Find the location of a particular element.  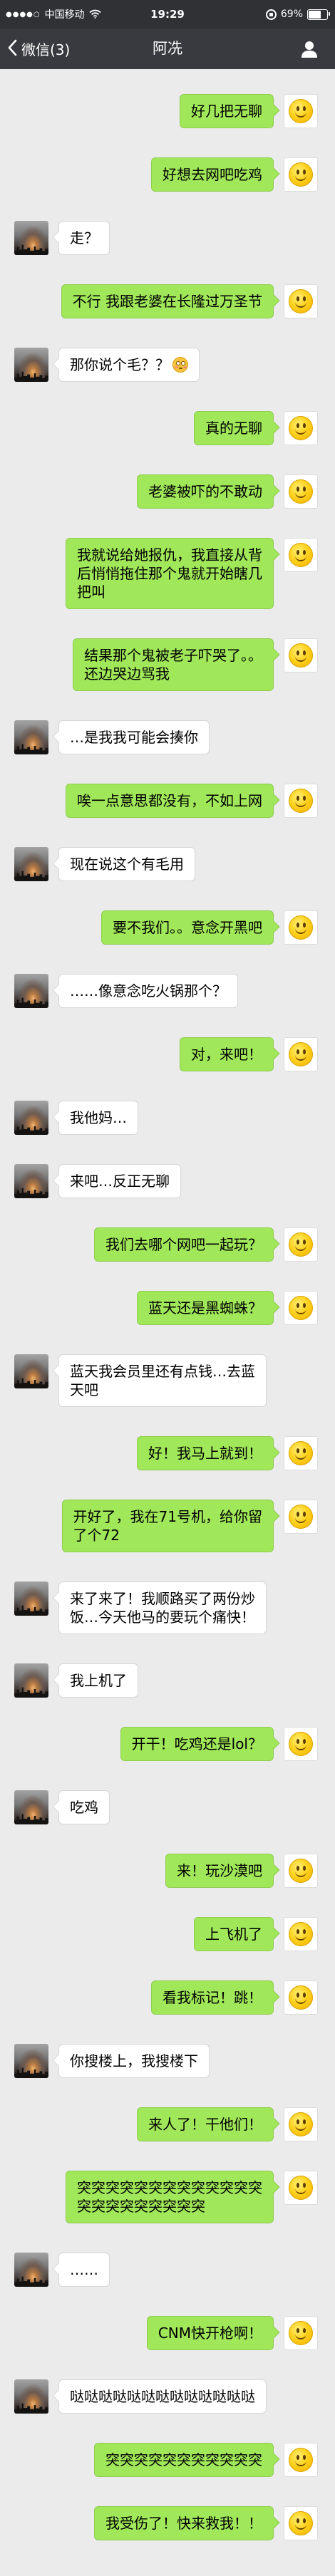

message-bubble: 来吧…反正无聊 is located at coordinates (119, 1181).